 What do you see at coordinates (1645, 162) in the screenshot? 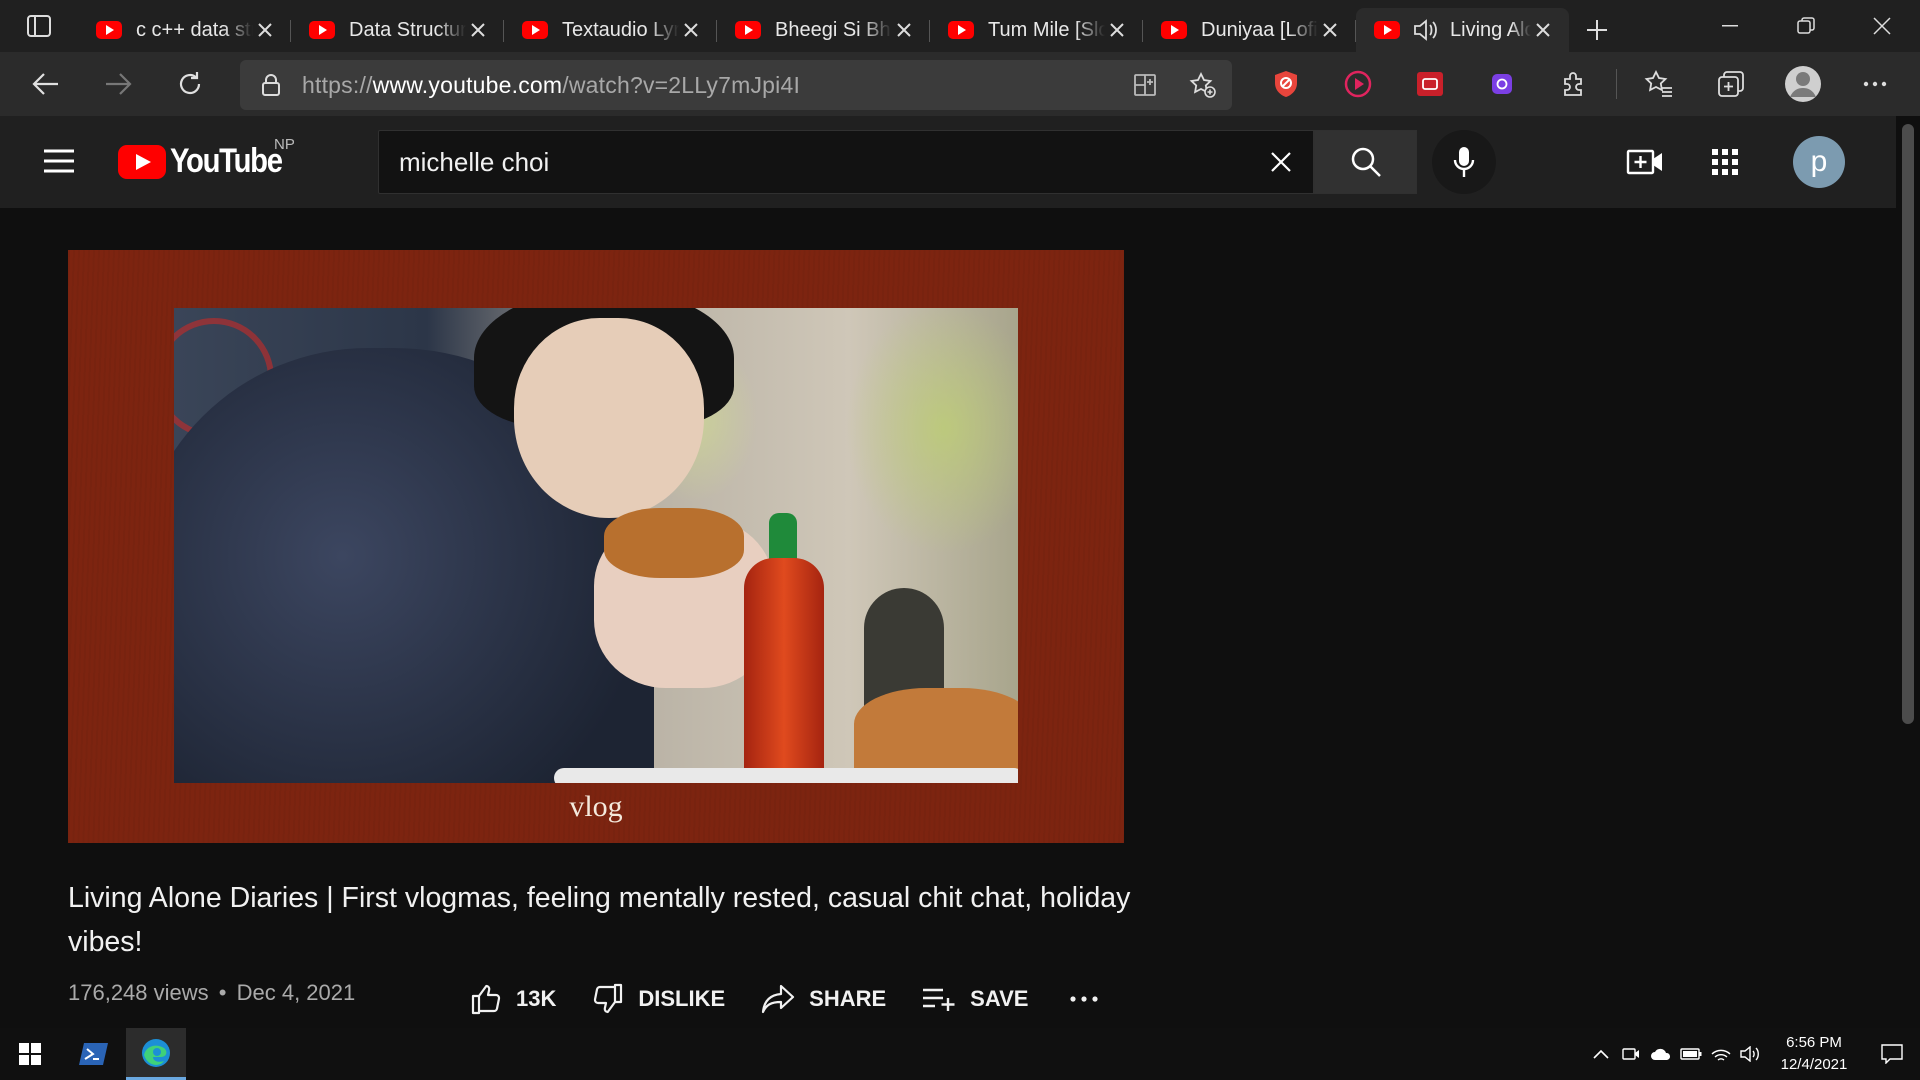
I see `create-video-button` at bounding box center [1645, 162].